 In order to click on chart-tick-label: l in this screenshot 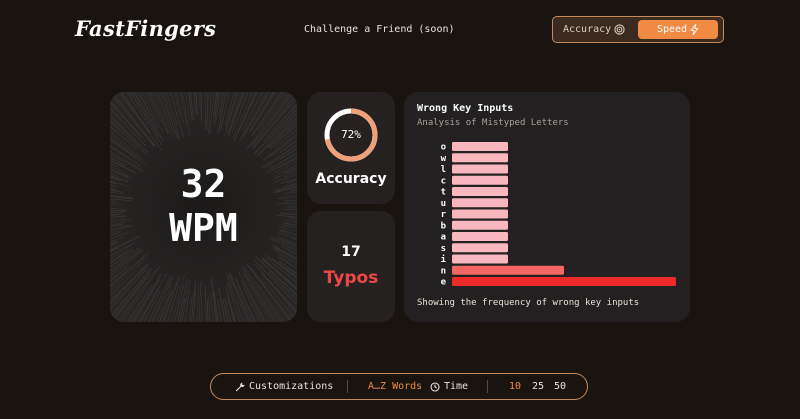, I will do `click(443, 170)`.